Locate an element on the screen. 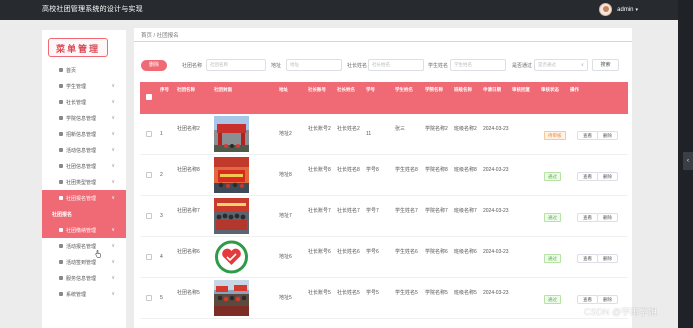 The image size is (693, 328). sidebar-item: 社团信息管理 ∨ is located at coordinates (84, 166).